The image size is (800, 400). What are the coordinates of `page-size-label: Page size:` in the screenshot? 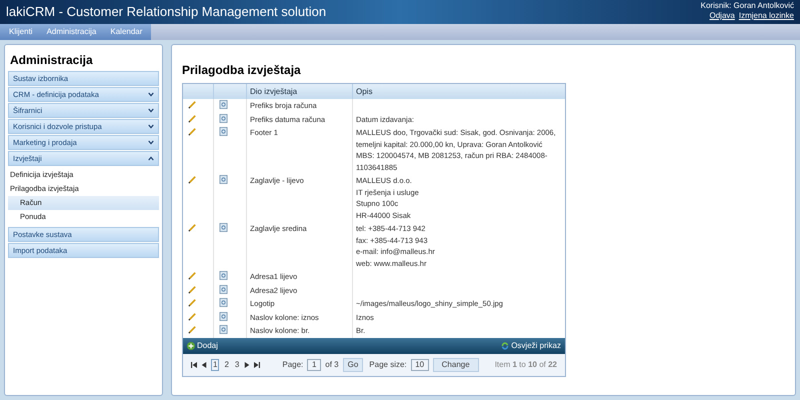 It's located at (388, 364).